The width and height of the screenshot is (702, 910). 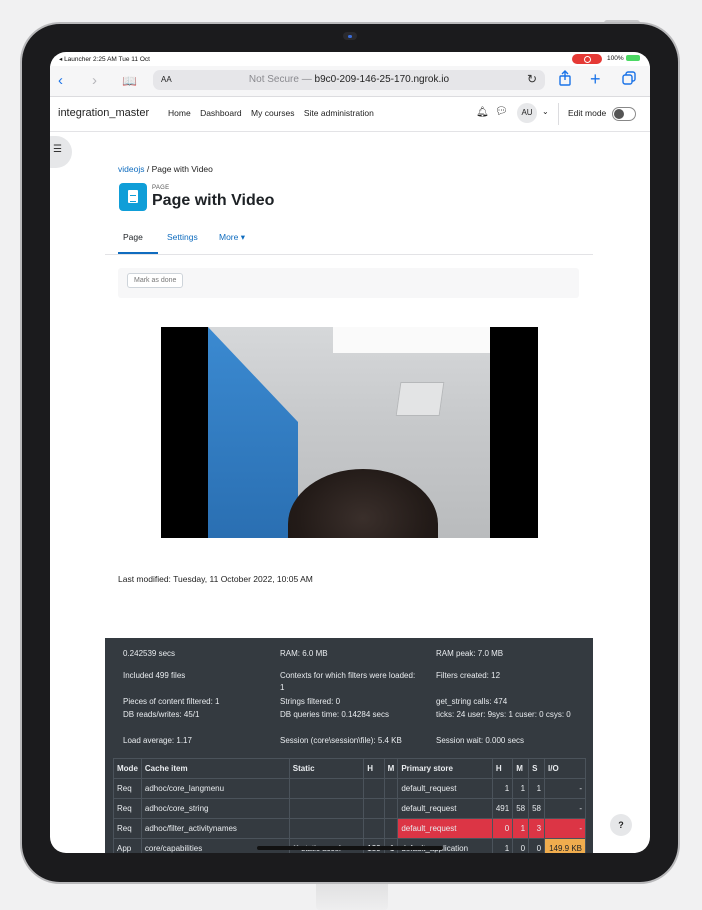 I want to click on col-io: I/O, so click(x=565, y=768).